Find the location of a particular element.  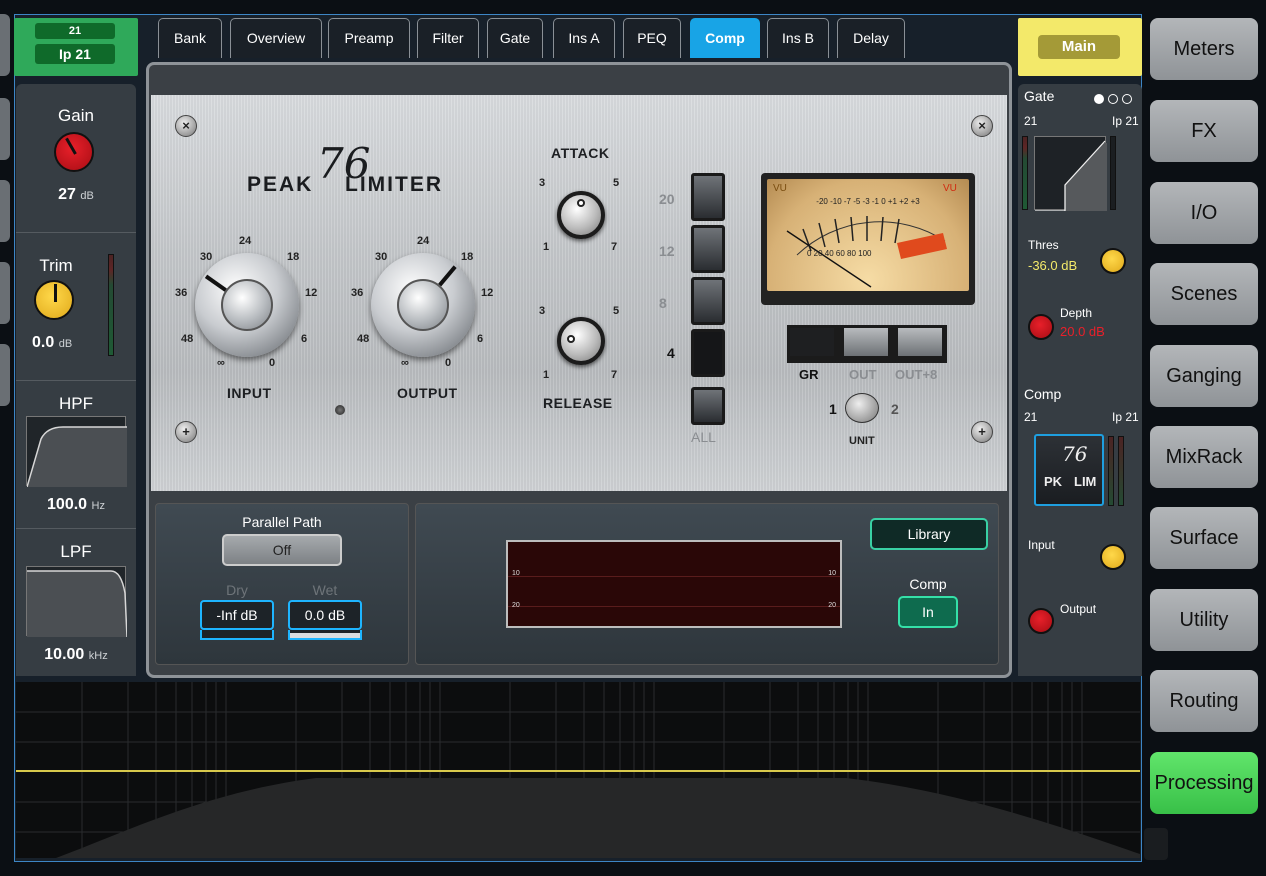

library-button: Library is located at coordinates (929, 534).